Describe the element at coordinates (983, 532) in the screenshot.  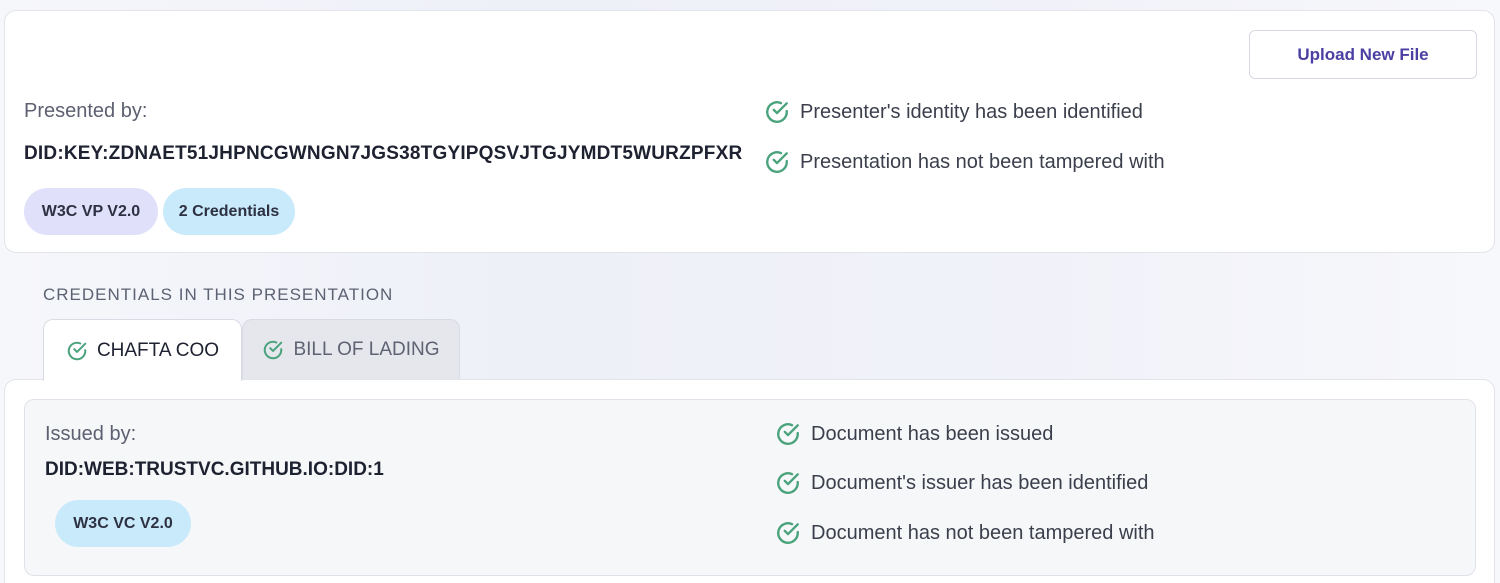
I see `check-text: Document has not been tampered with` at that location.